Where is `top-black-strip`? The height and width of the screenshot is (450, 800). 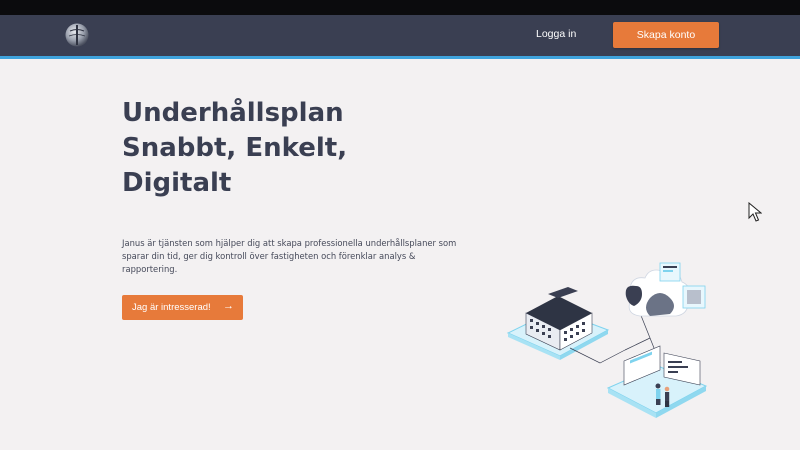 top-black-strip is located at coordinates (400, 7).